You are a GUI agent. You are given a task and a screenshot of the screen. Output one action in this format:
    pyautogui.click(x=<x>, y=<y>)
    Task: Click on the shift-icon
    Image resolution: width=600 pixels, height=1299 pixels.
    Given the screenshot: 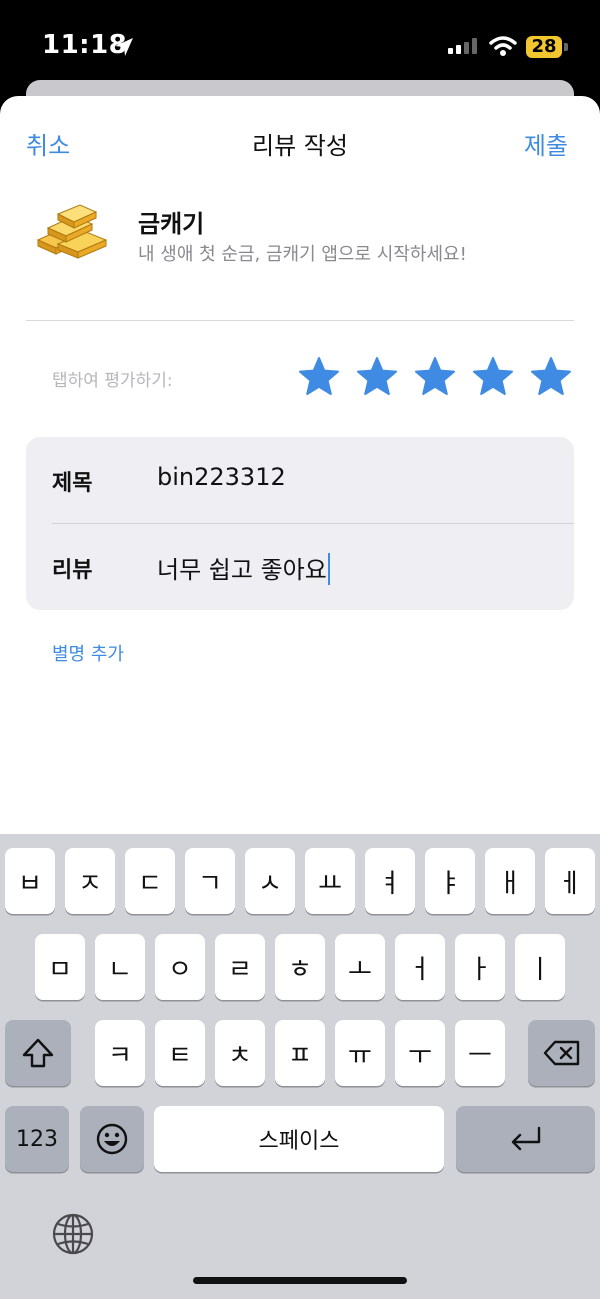 What is the action you would take?
    pyautogui.click(x=38, y=1053)
    